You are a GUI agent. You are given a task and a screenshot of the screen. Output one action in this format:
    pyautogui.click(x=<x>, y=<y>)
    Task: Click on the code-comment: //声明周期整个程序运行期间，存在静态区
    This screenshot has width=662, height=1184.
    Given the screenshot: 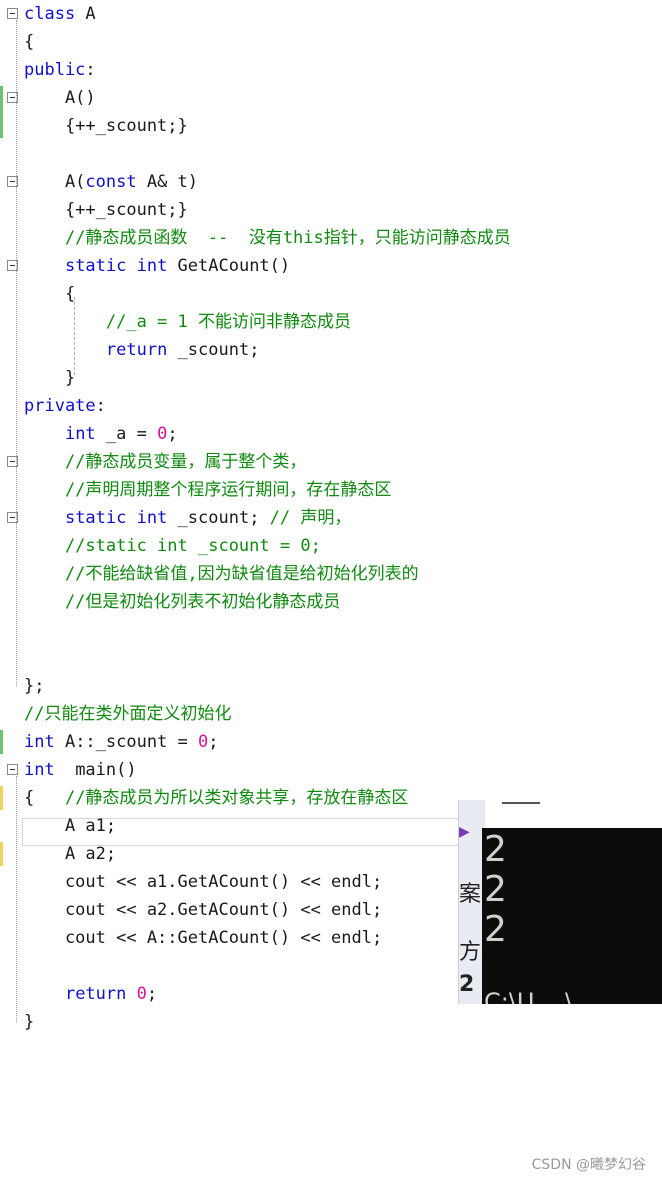 What is the action you would take?
    pyautogui.click(x=208, y=490)
    